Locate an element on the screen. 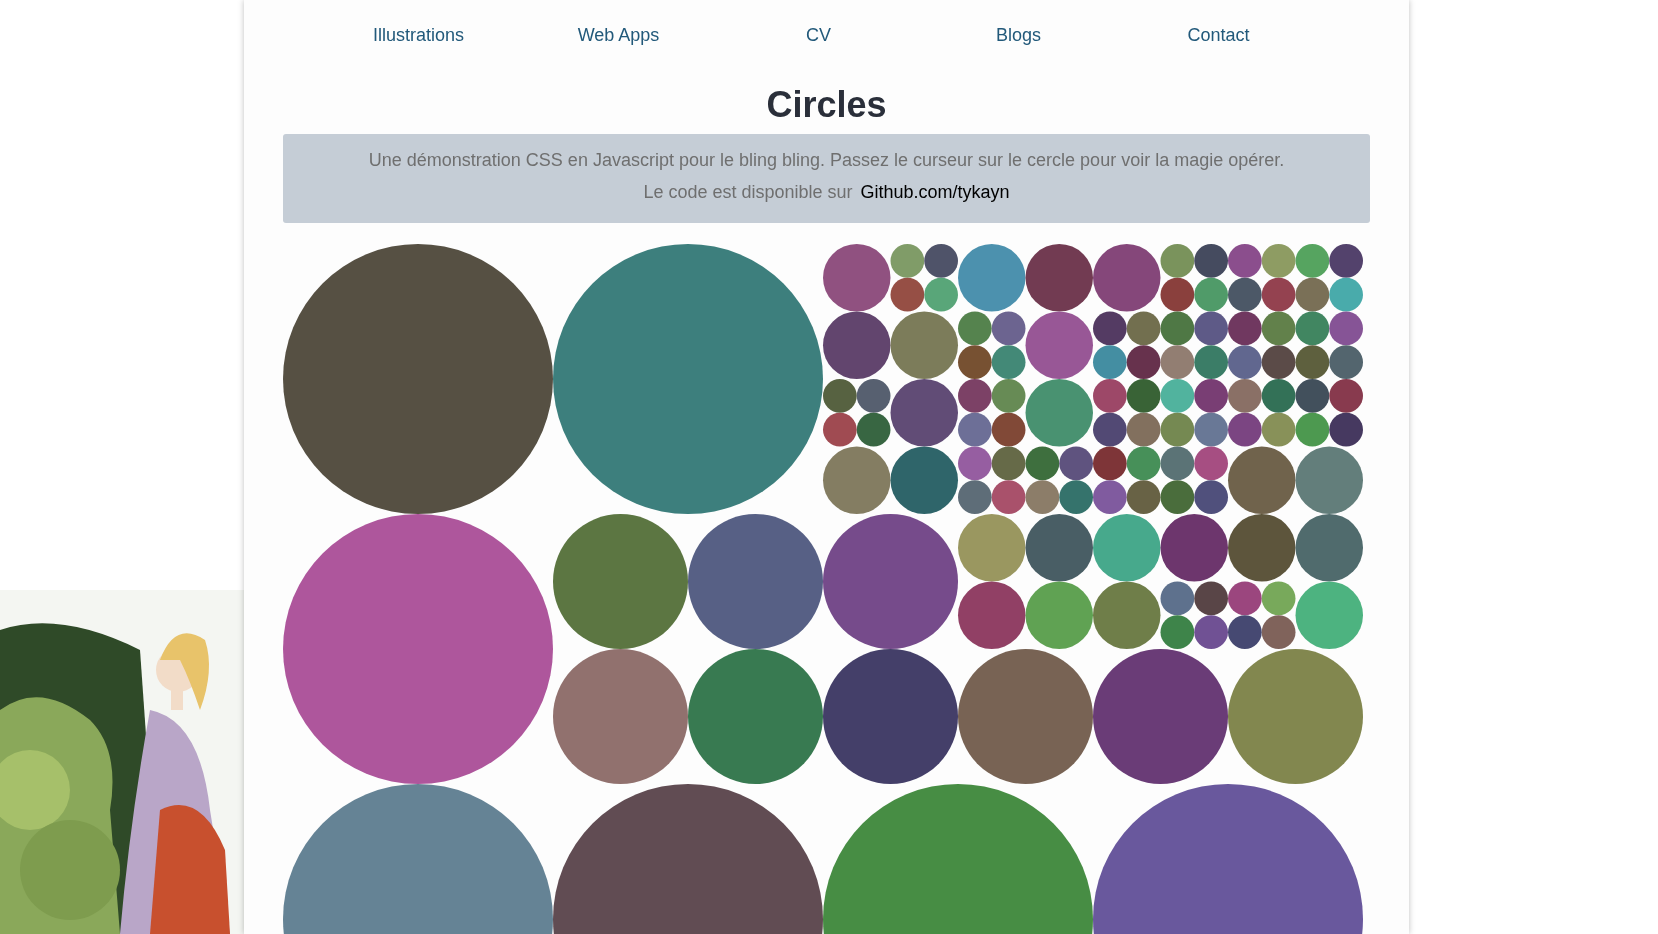 The height and width of the screenshot is (934, 1658). nav-link: Blogs is located at coordinates (1018, 35).